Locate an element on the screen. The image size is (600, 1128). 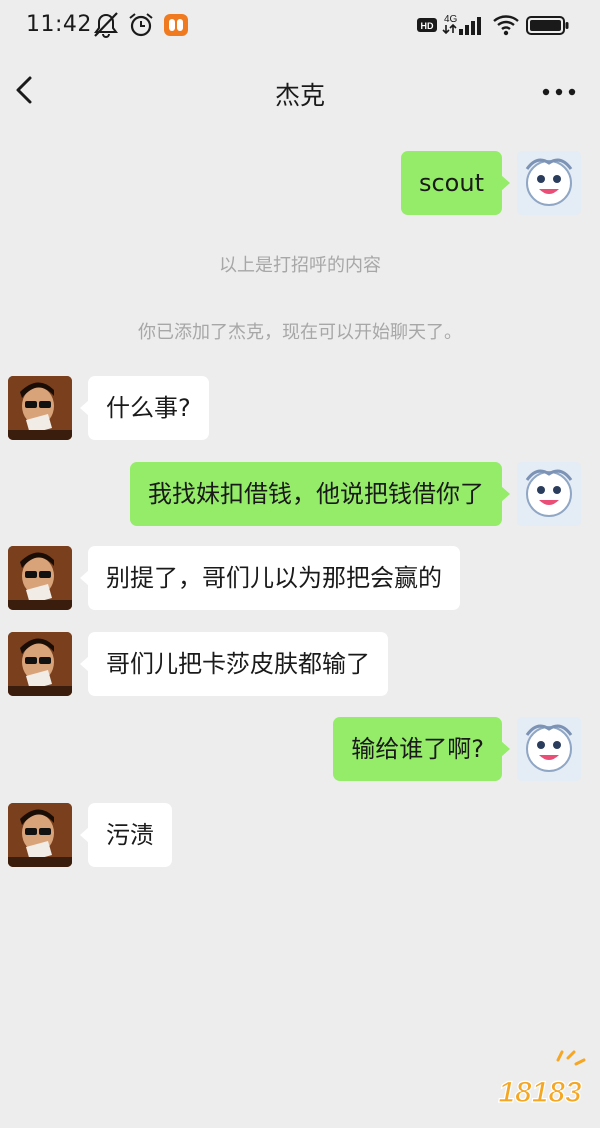
network-label: 4G is located at coordinates (451, 19).